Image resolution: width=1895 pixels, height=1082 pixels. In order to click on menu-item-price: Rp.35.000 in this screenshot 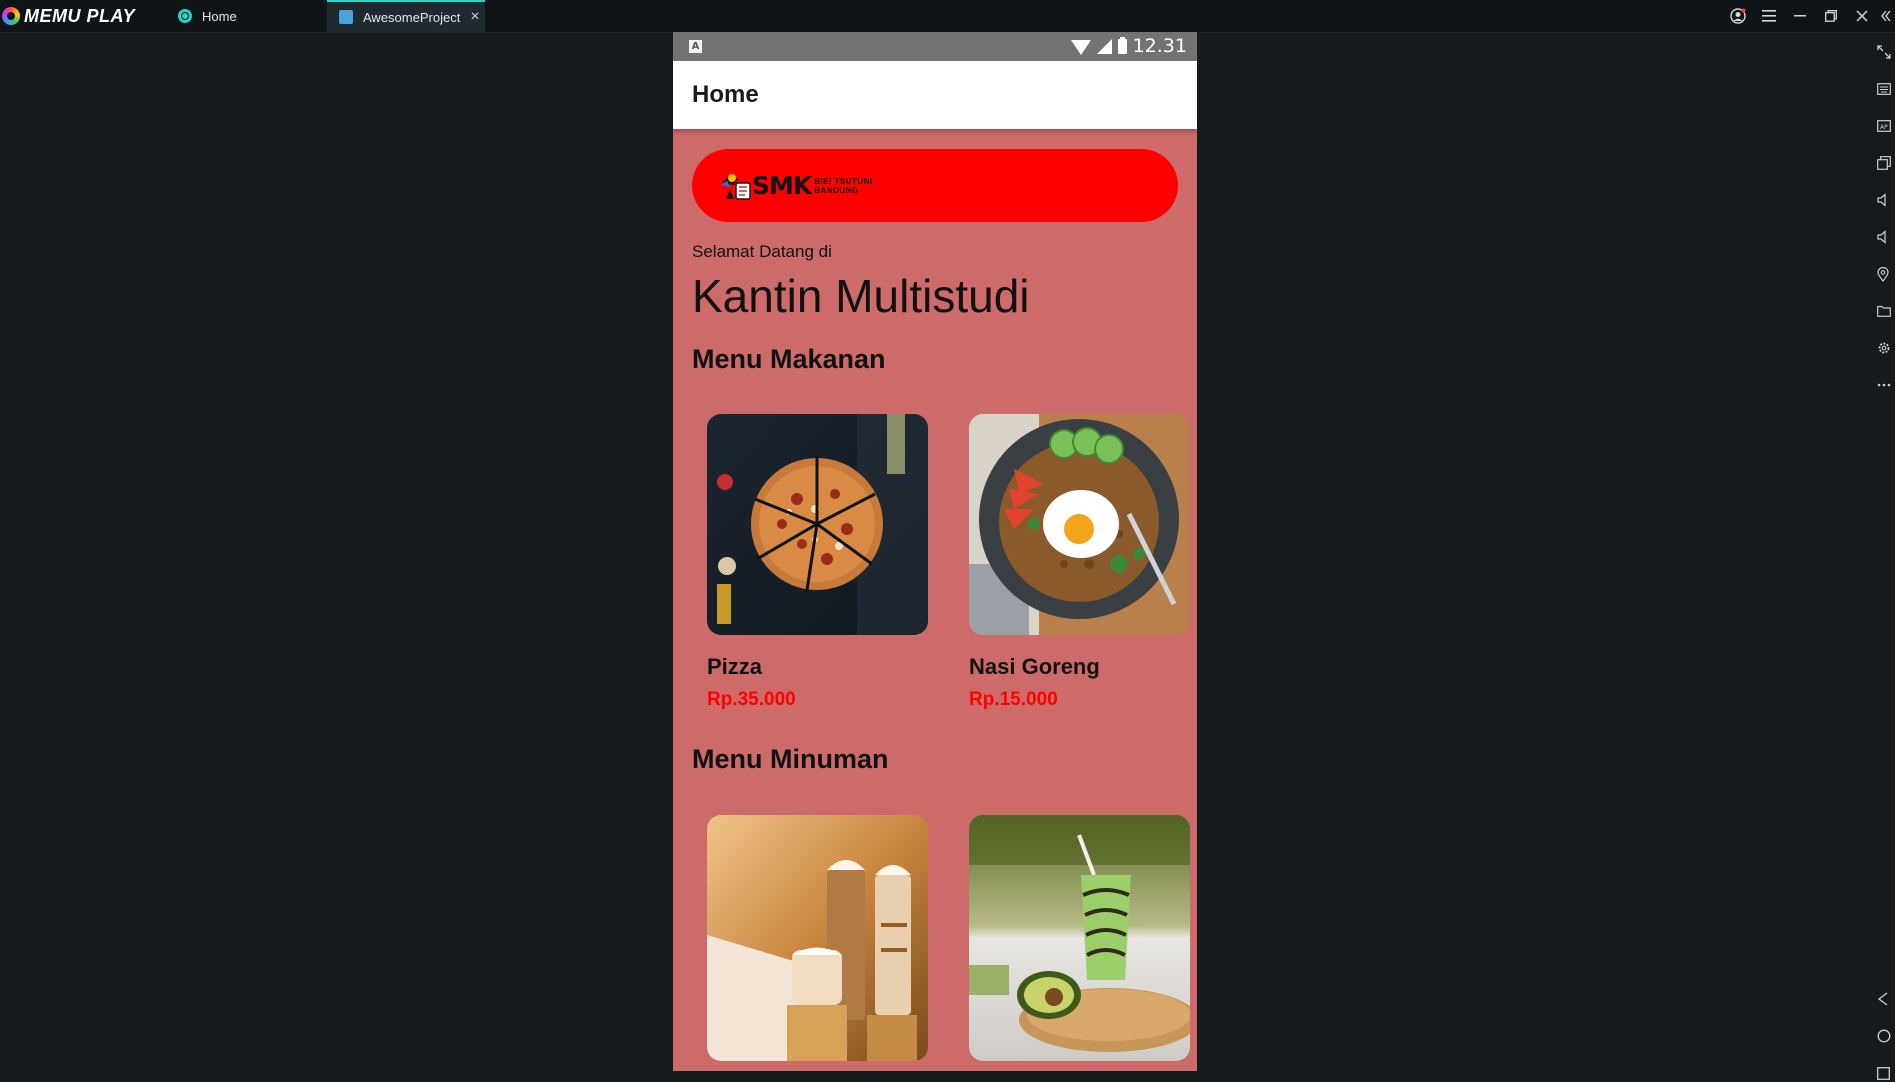, I will do `click(751, 699)`.